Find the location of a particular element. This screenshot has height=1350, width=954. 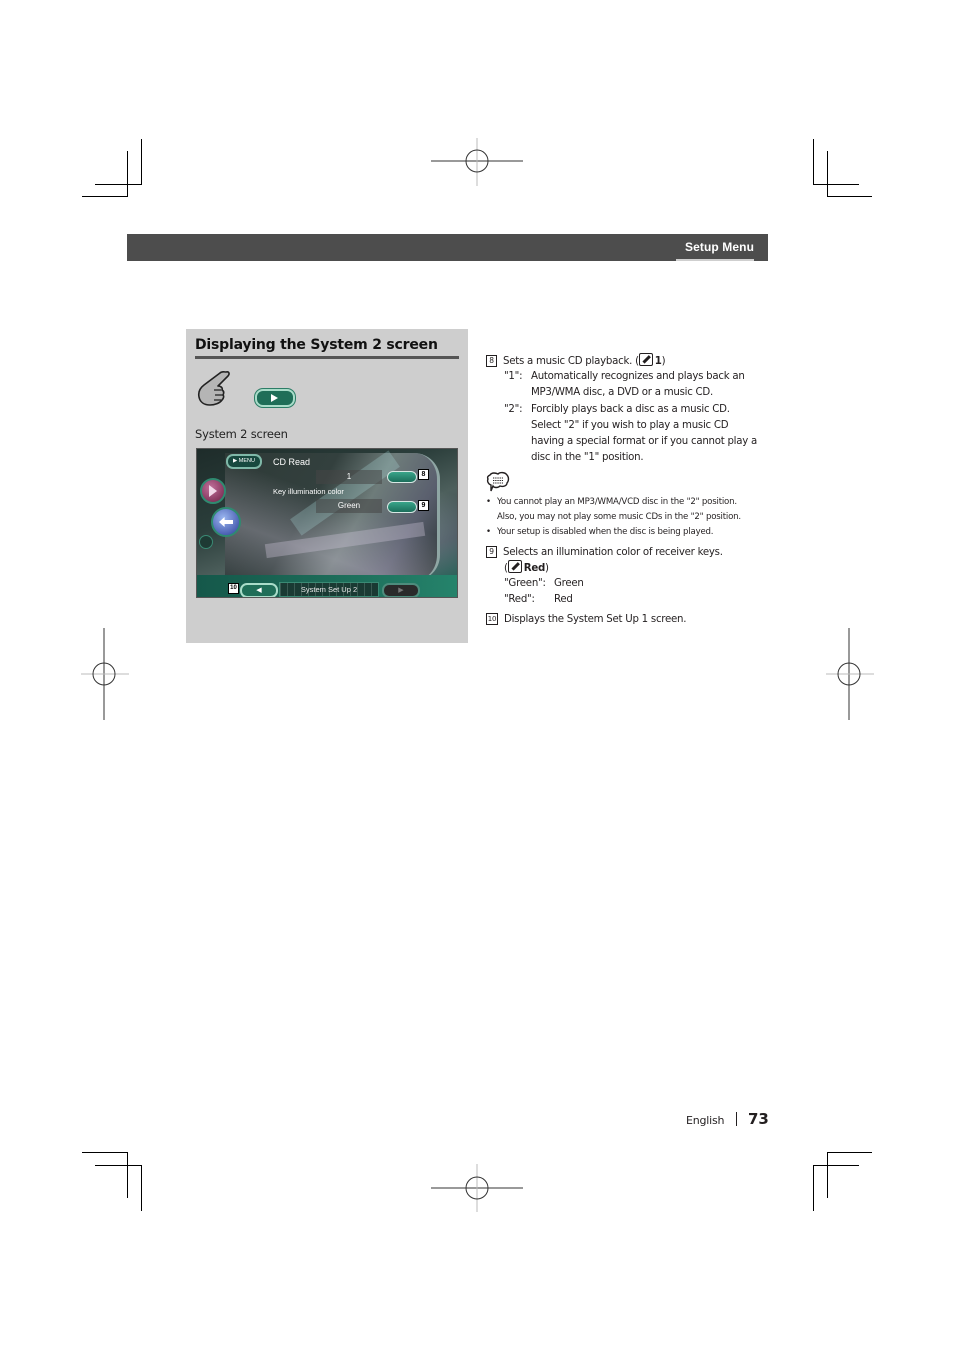

panel-title: Displaying the System 2 screen is located at coordinates (316, 345).